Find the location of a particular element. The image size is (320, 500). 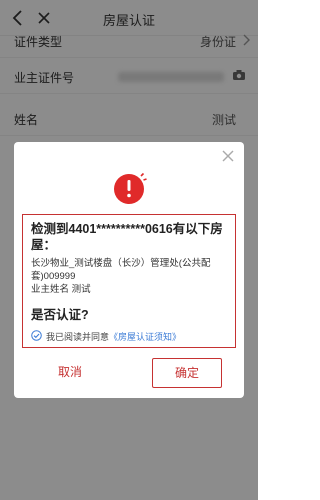

property-name: 长沙物业_测试楼盘（长沙）管理处(公共配套)009999 is located at coordinates (121, 270).